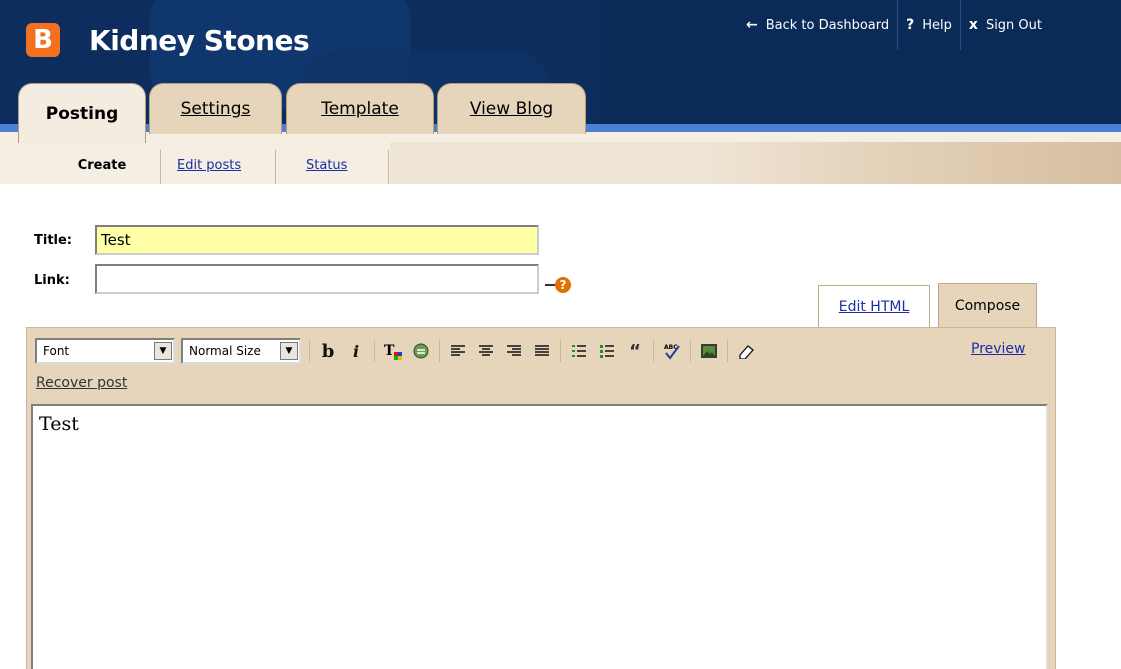  Describe the element at coordinates (635, 351) in the screenshot. I see `blockquote-icon: “` at that location.